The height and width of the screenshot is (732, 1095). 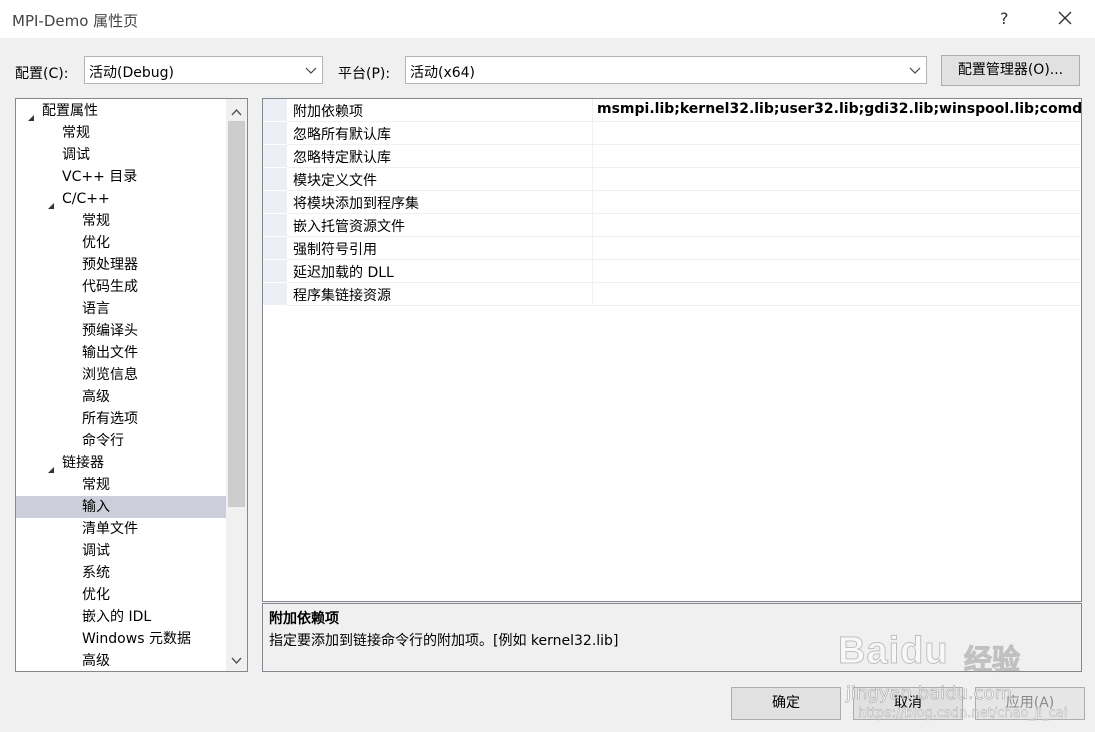 What do you see at coordinates (672, 179) in the screenshot?
I see `property-row: 模块定义文件` at bounding box center [672, 179].